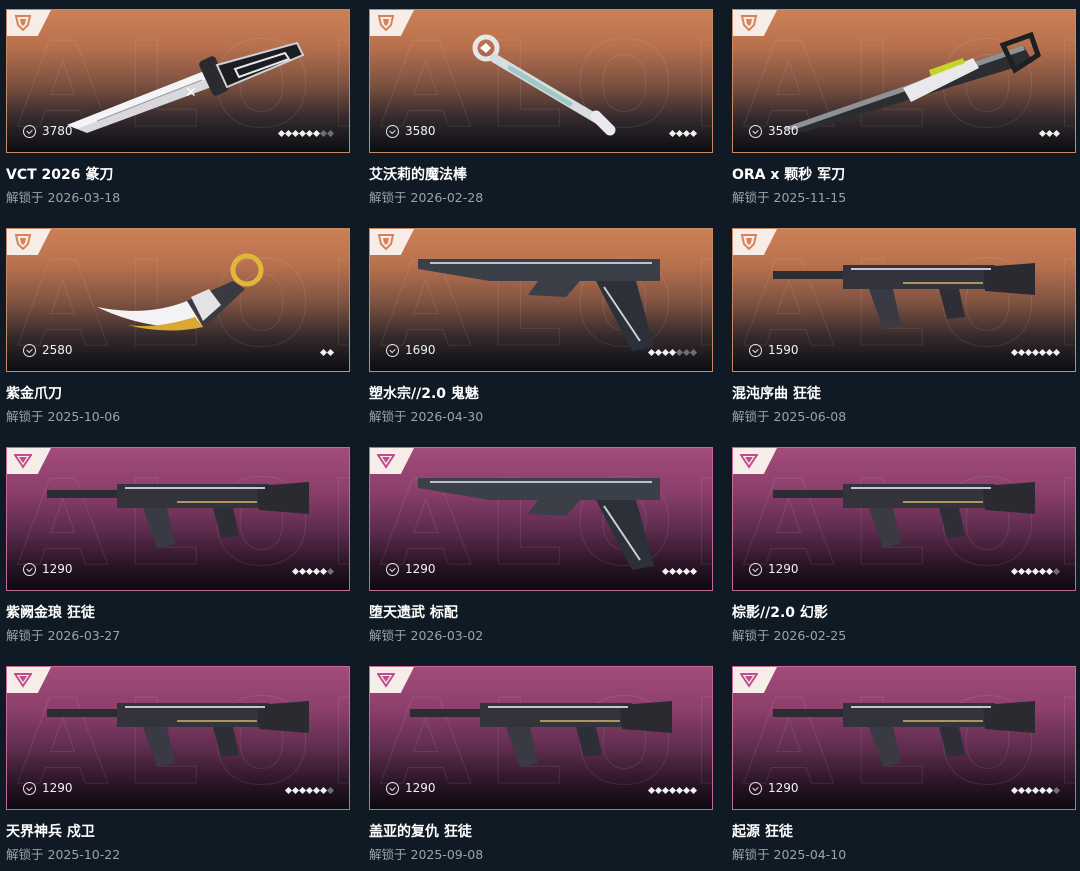 This screenshot has height=871, width=1080. I want to click on unlock-date: 解锁于 2026-04-30, so click(426, 415).